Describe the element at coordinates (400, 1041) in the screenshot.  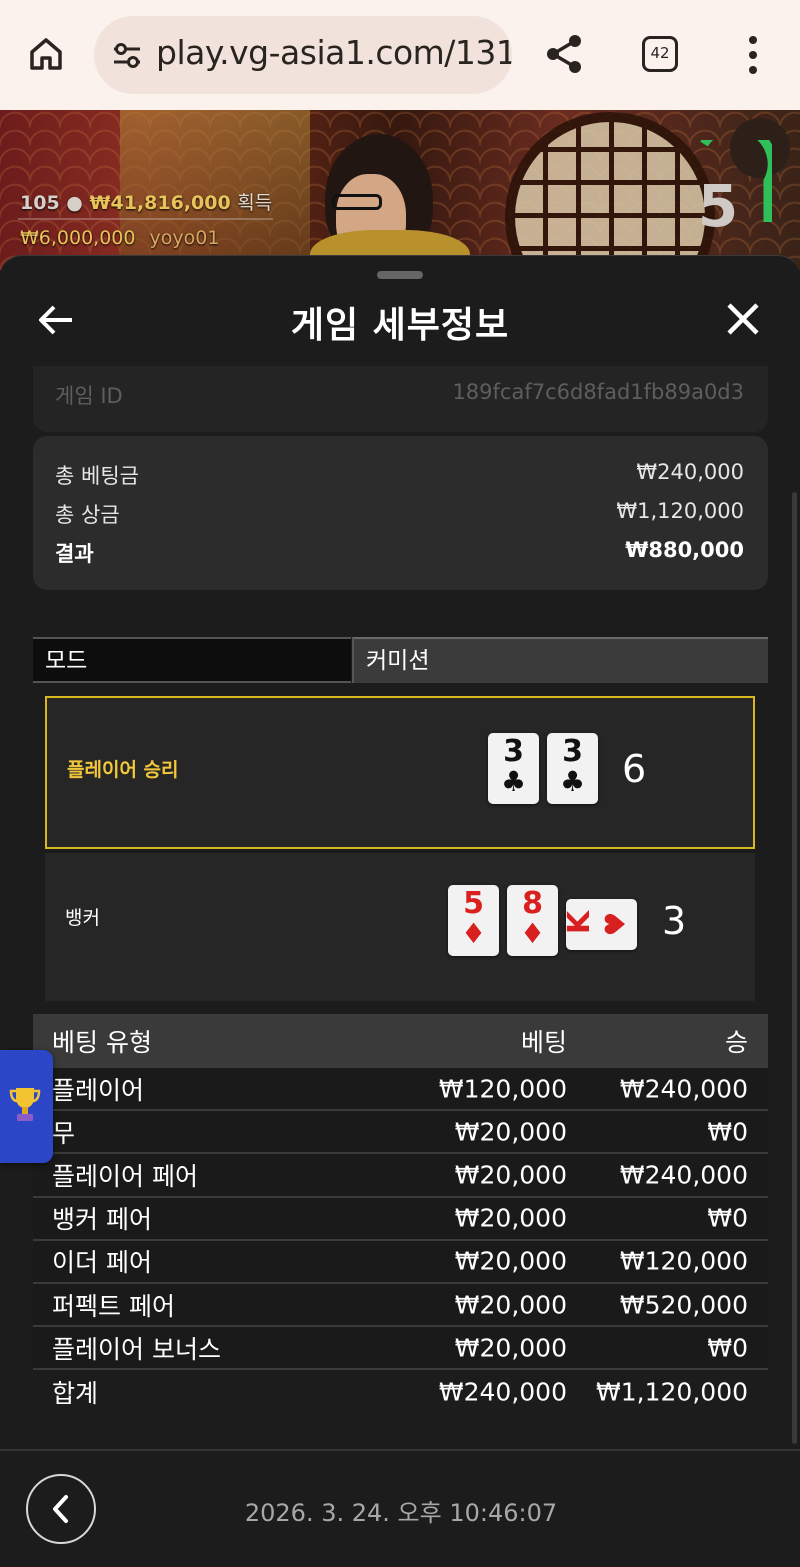
I see `bet-table-header: 베팅 유형 베팅 승` at that location.